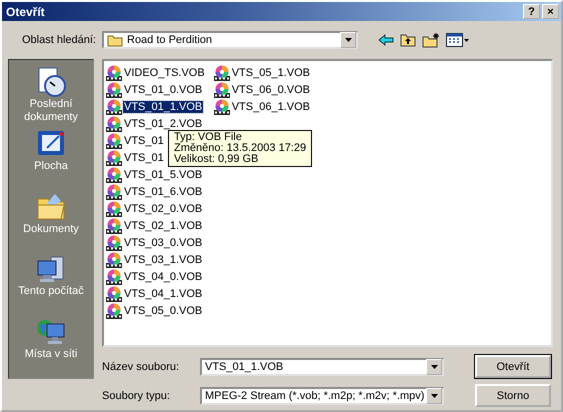  What do you see at coordinates (163, 310) in the screenshot?
I see `file-item: VTS_05_0.VOB` at bounding box center [163, 310].